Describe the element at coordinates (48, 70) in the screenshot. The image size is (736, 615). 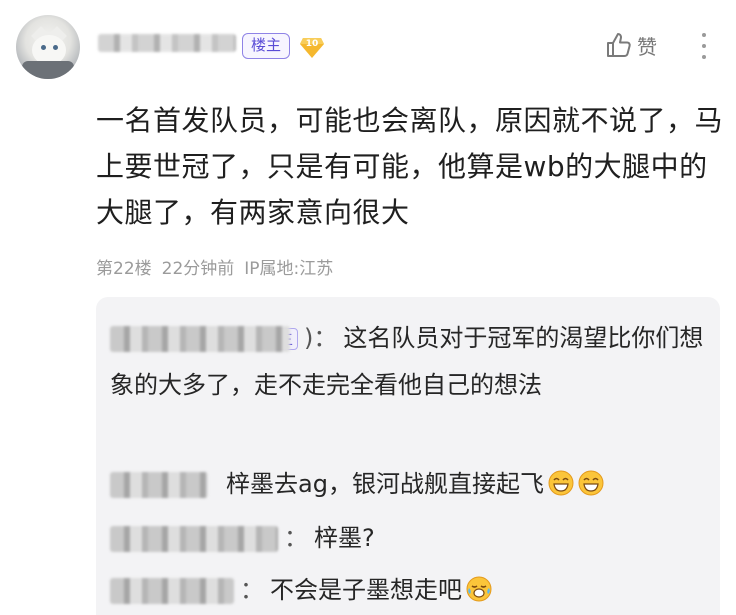
I see `avatar-cat-base` at that location.